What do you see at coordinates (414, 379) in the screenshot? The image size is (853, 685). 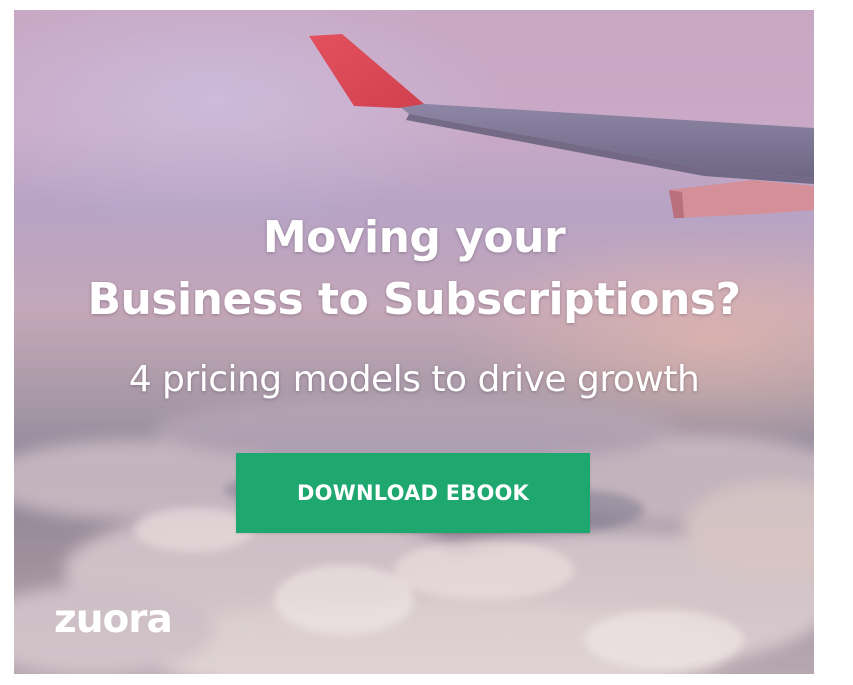 I see `subheadline: 4 pricing models to drive growth` at bounding box center [414, 379].